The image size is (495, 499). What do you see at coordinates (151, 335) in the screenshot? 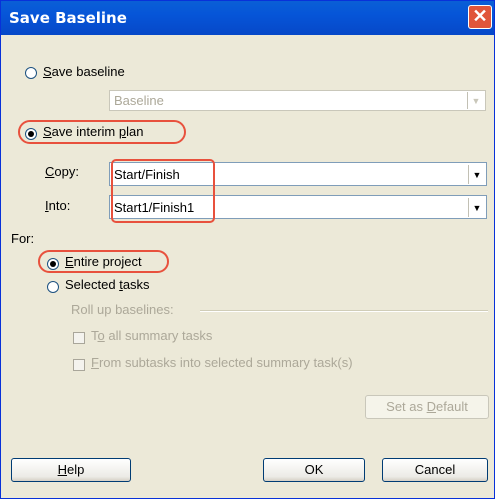
I see `to-all-summary-label: To all summary tasks` at bounding box center [151, 335].